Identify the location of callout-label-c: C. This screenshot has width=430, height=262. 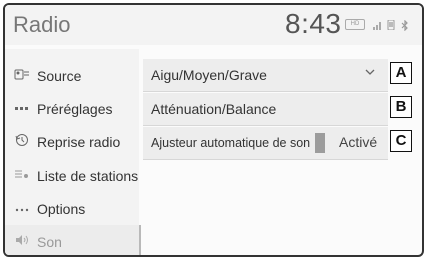
(401, 141).